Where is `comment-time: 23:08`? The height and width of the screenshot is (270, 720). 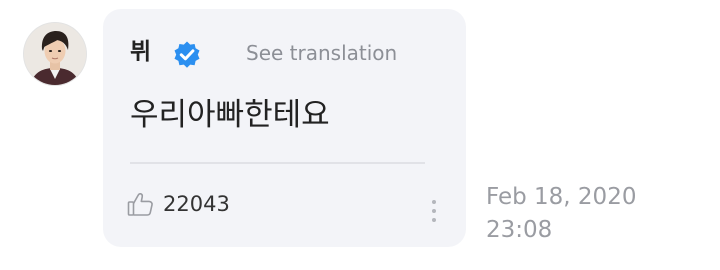 comment-time: 23:08 is located at coordinates (519, 230).